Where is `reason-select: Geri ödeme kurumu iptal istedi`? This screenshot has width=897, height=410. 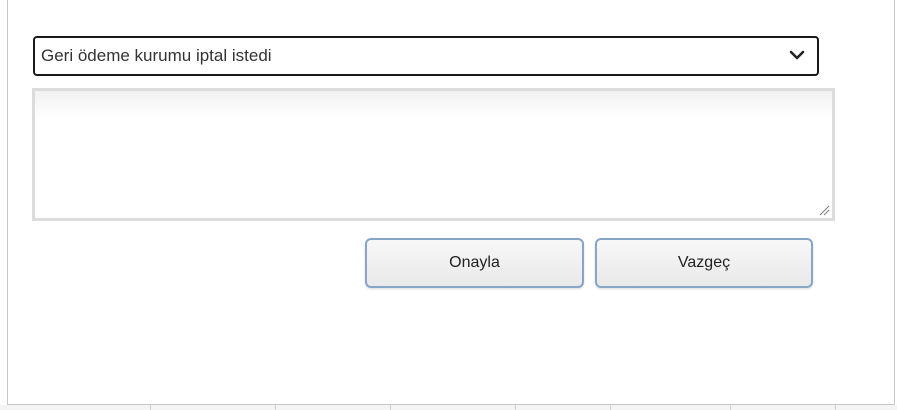 reason-select: Geri ödeme kurumu iptal istedi is located at coordinates (426, 56).